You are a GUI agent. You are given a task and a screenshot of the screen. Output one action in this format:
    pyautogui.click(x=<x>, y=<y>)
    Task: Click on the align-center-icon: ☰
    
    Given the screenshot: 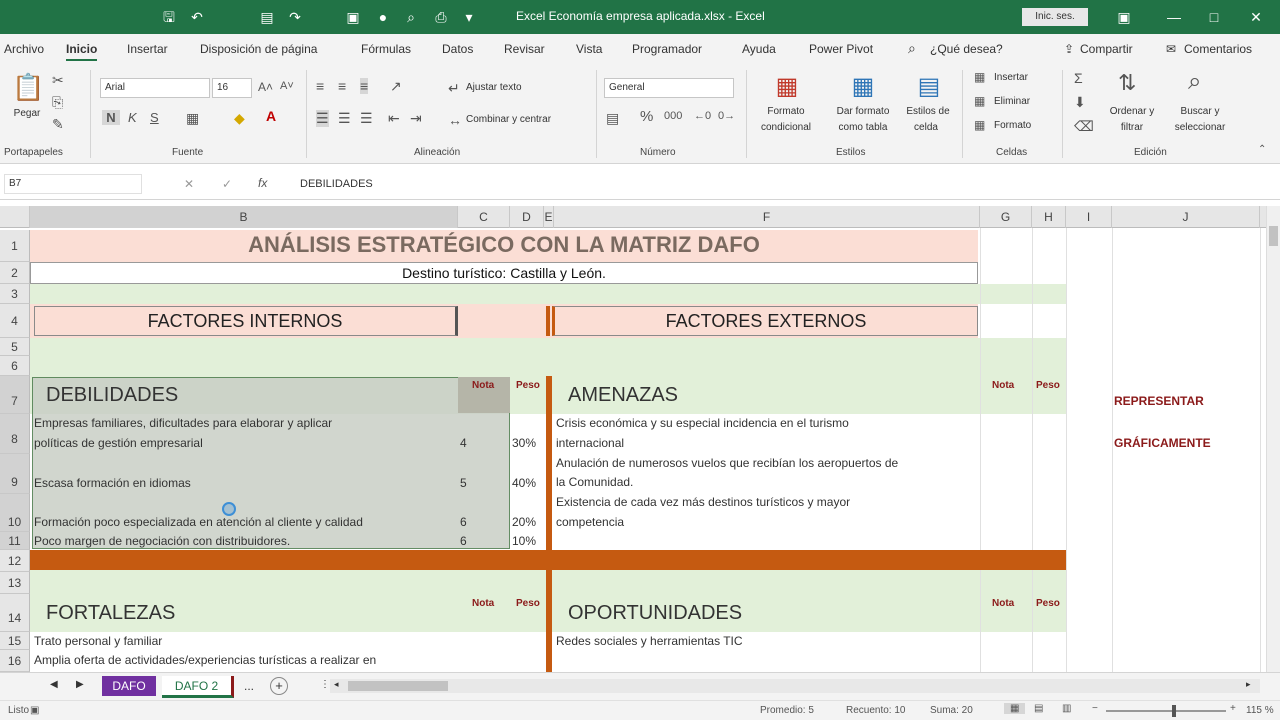 What is the action you would take?
    pyautogui.click(x=344, y=118)
    